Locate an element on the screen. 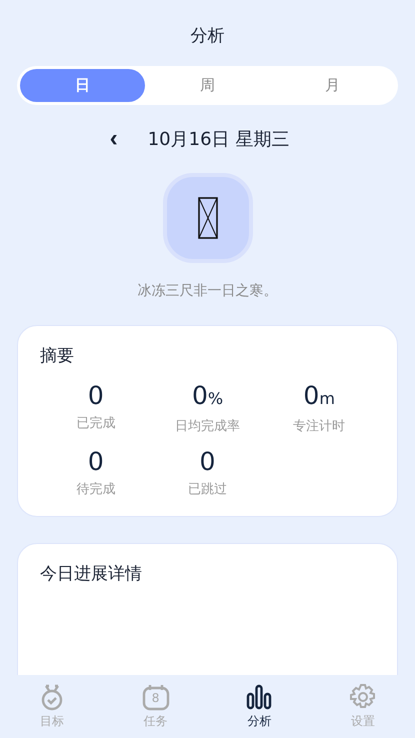 This screenshot has width=415, height=738. period-tab: 日 is located at coordinates (82, 85).